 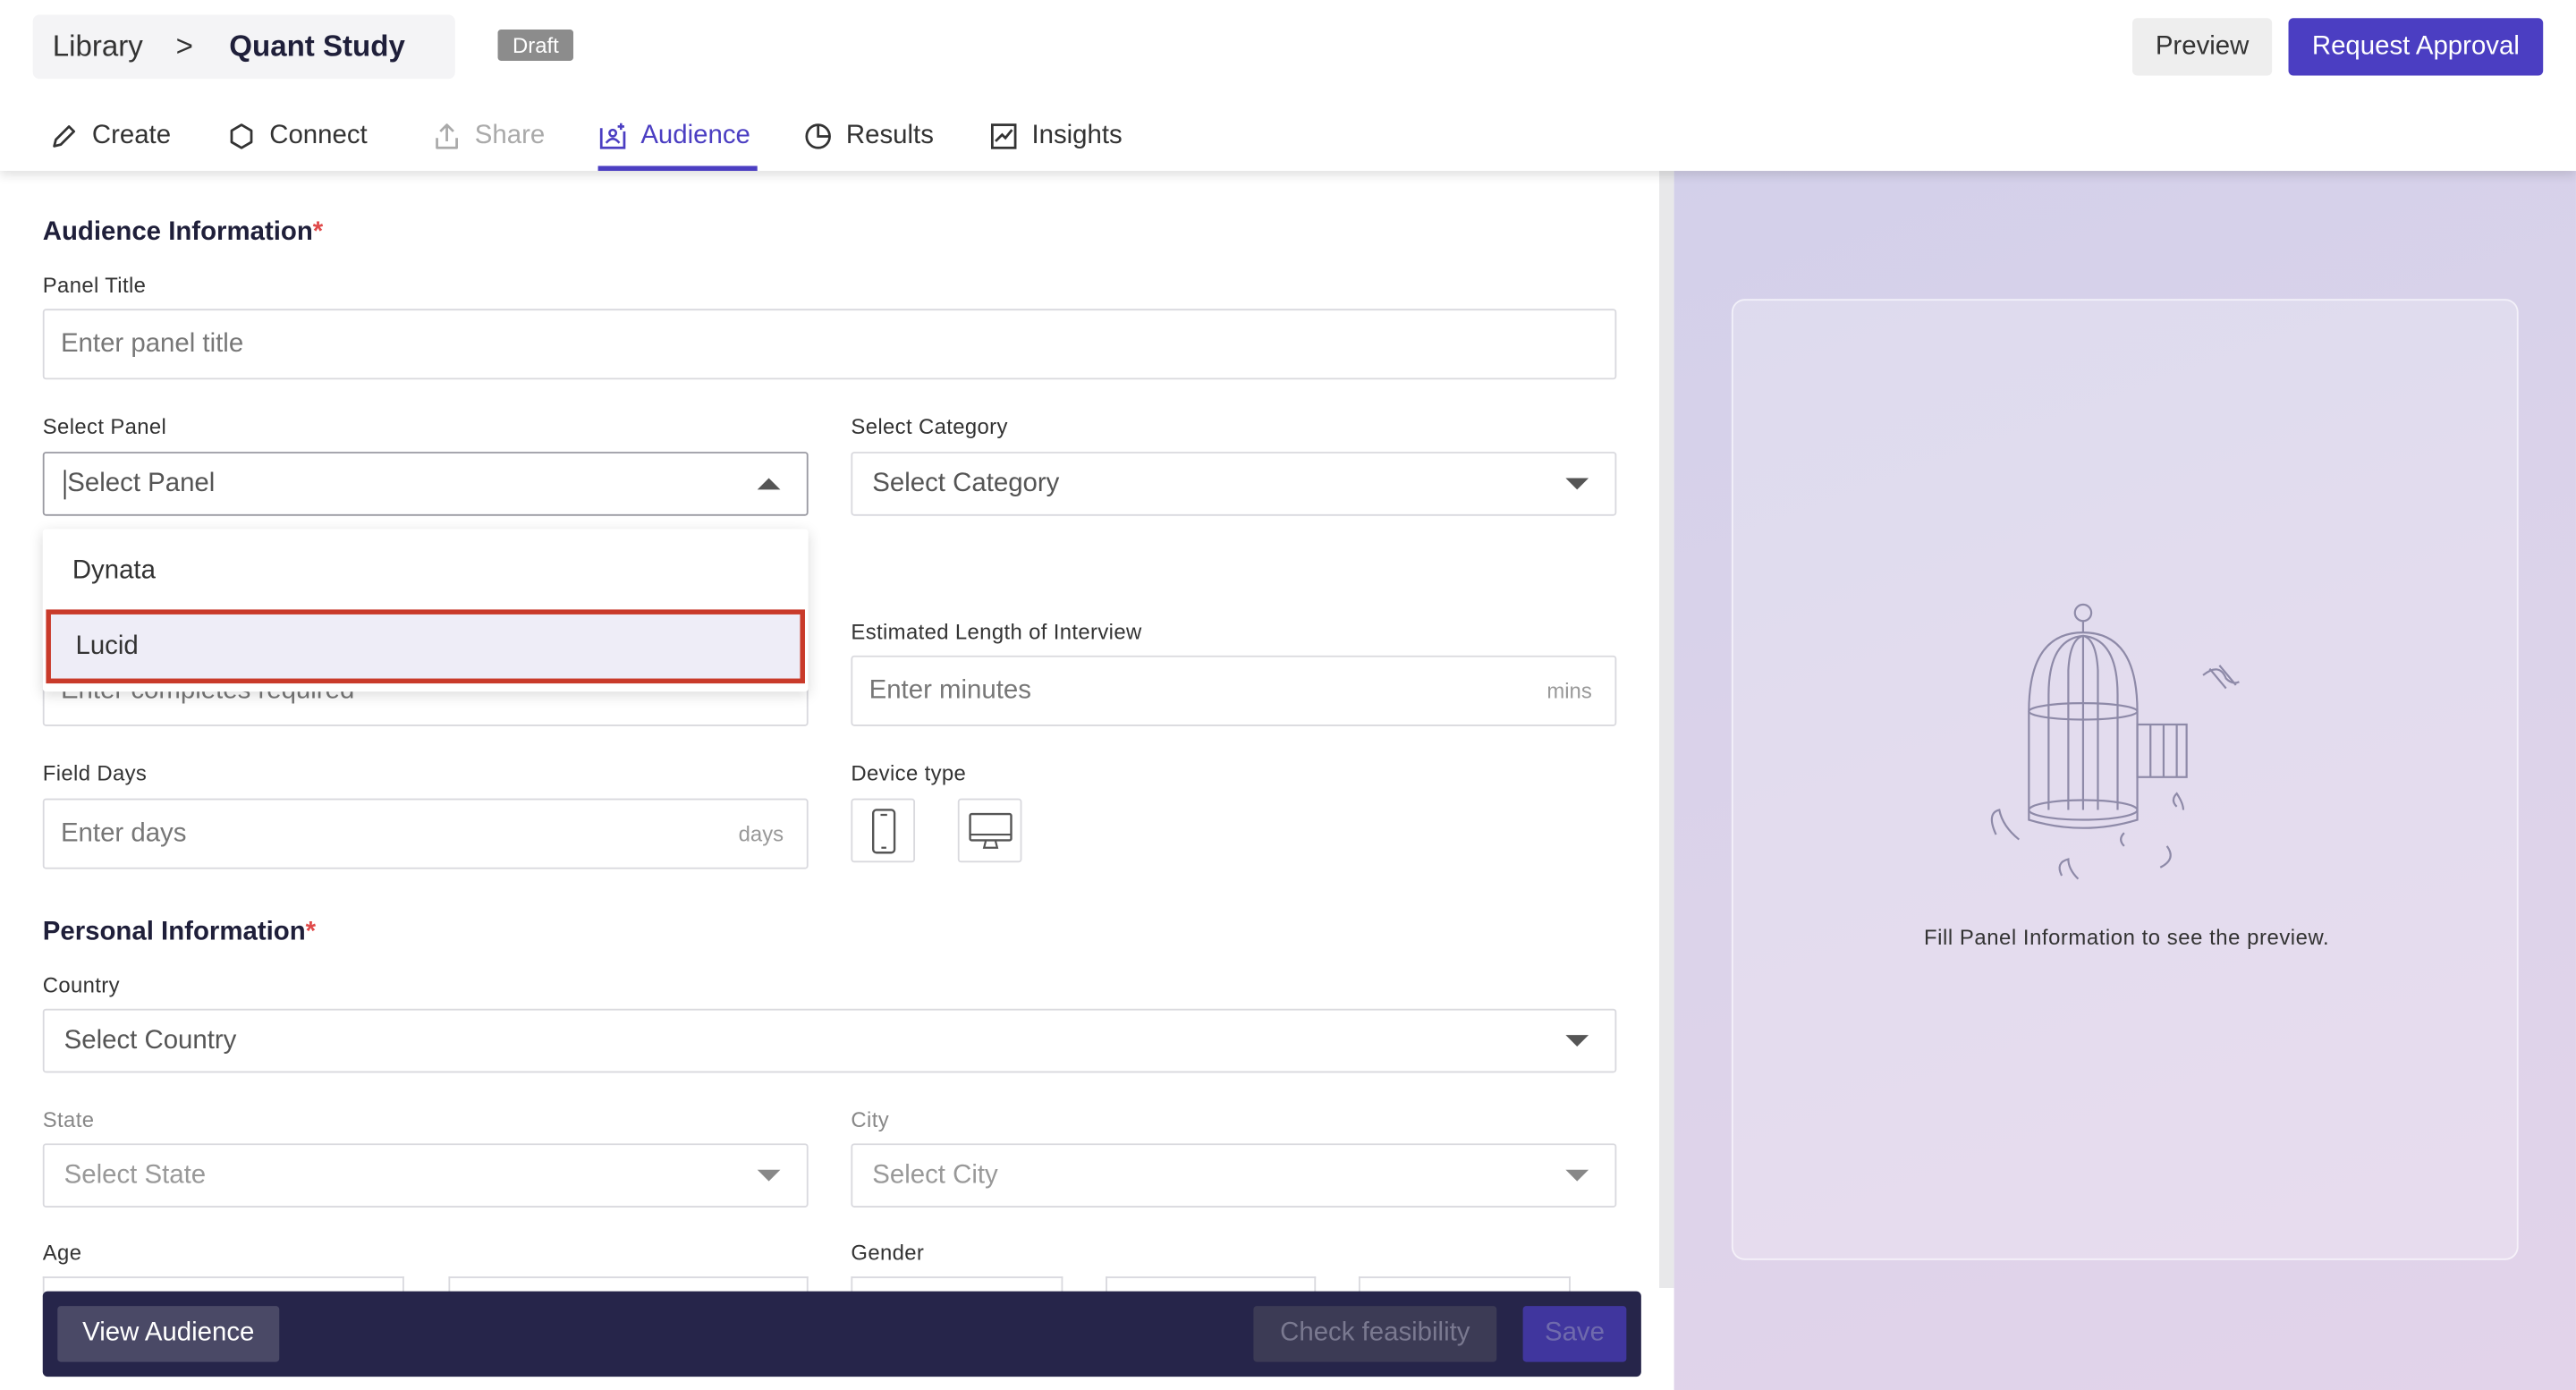 What do you see at coordinates (1234, 1175) in the screenshot?
I see `city-dropdown: Select City` at bounding box center [1234, 1175].